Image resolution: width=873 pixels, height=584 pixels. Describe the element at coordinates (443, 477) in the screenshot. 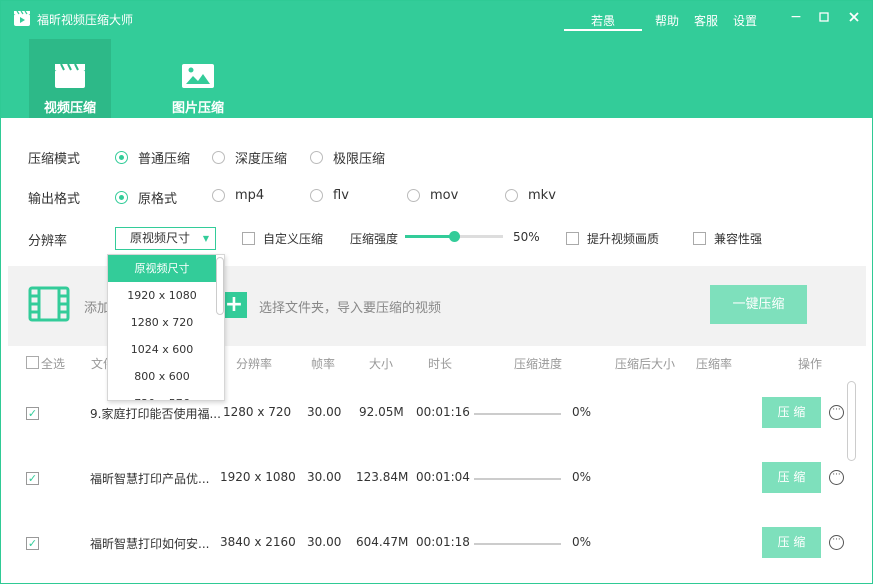

I see `duration-value: 00:01:04` at that location.